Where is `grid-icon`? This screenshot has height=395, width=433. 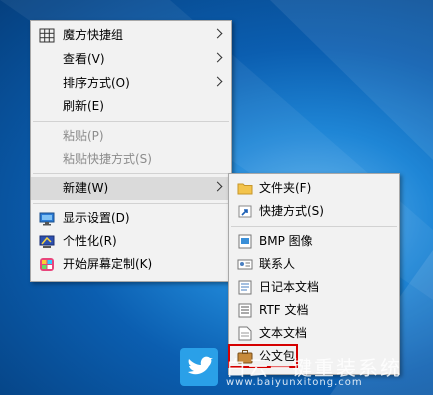
grid-icon is located at coordinates (47, 35).